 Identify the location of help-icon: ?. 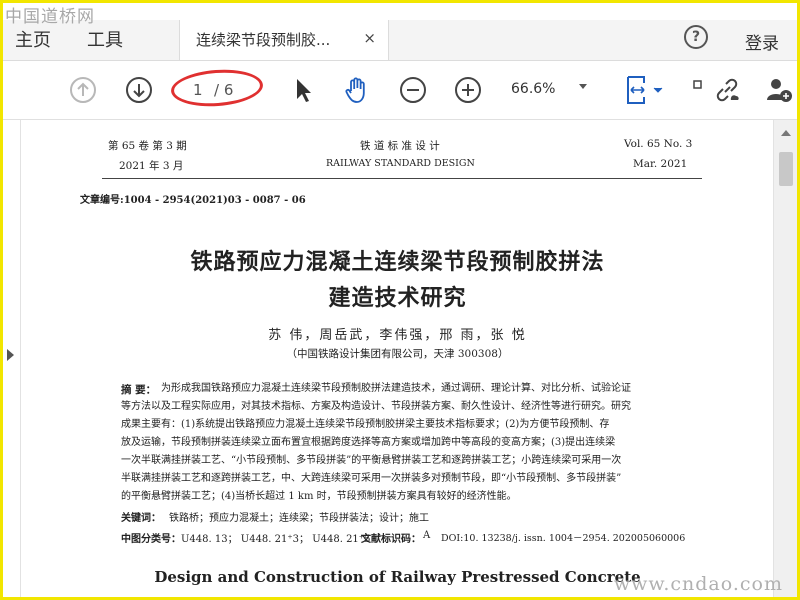
(696, 37).